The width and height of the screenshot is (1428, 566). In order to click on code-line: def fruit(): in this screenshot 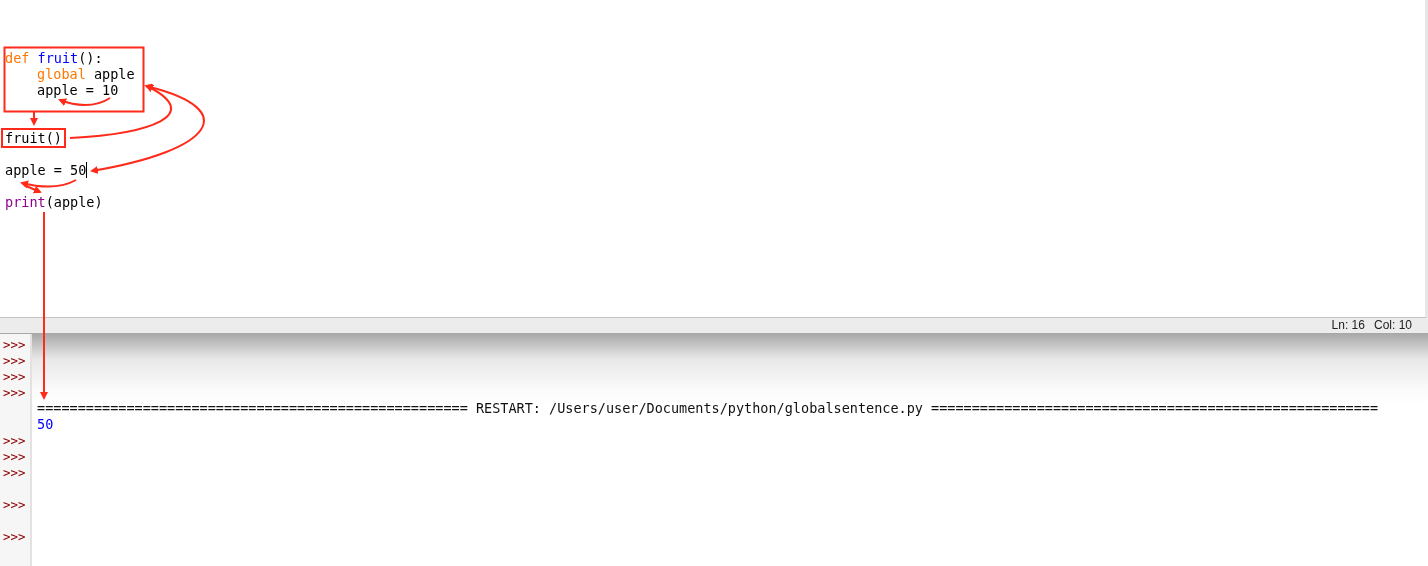, I will do `click(54, 58)`.